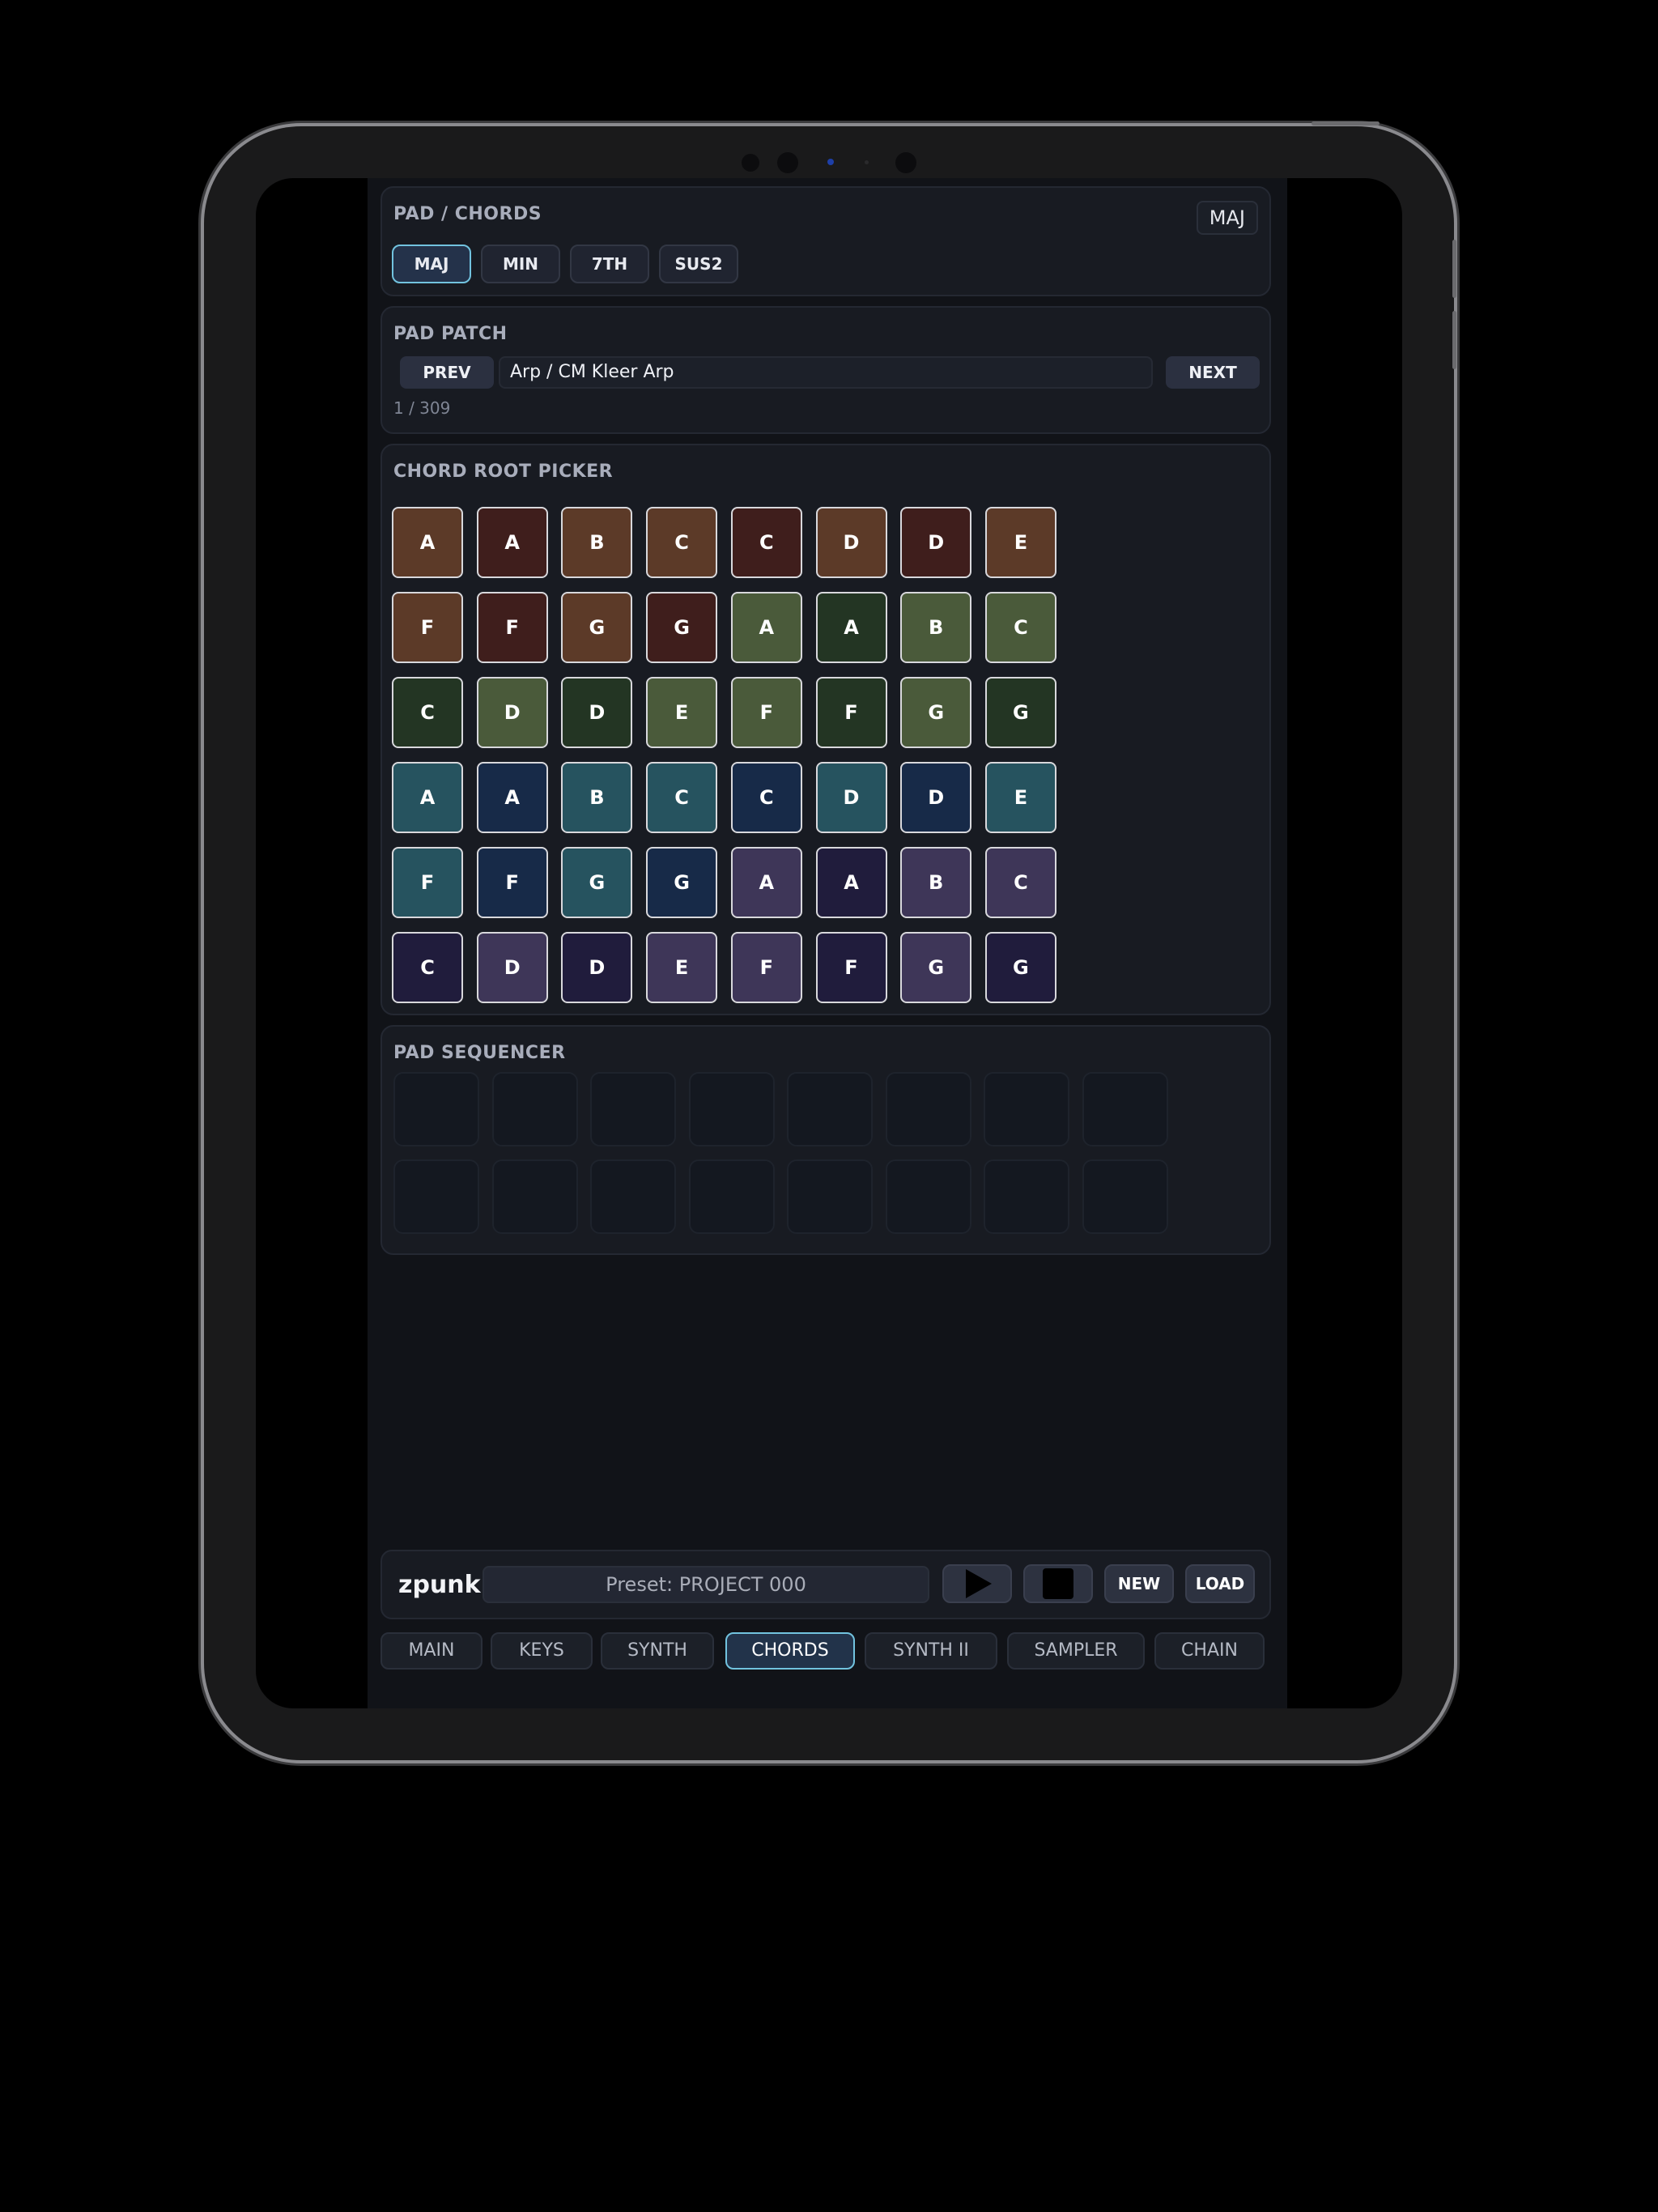 This screenshot has width=1658, height=2212. I want to click on tab-main: MAIN, so click(431, 1651).